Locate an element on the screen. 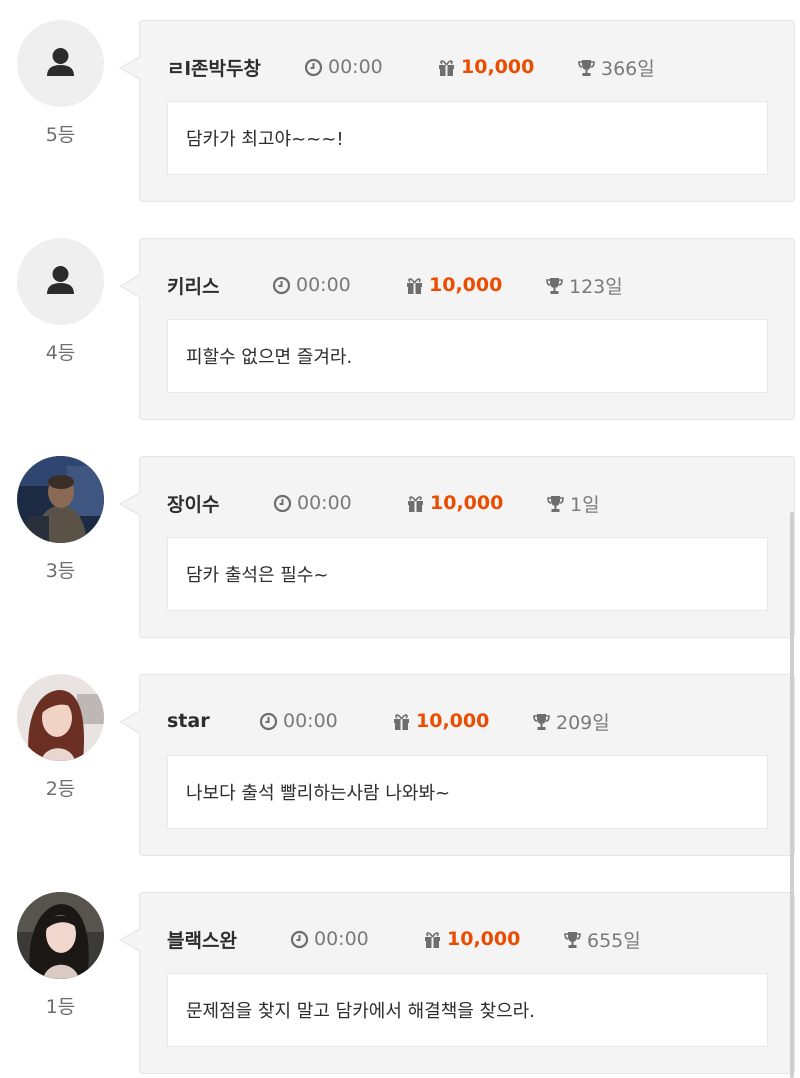 This screenshot has height=1078, width=800. nickname: 장이수 is located at coordinates (220, 503).